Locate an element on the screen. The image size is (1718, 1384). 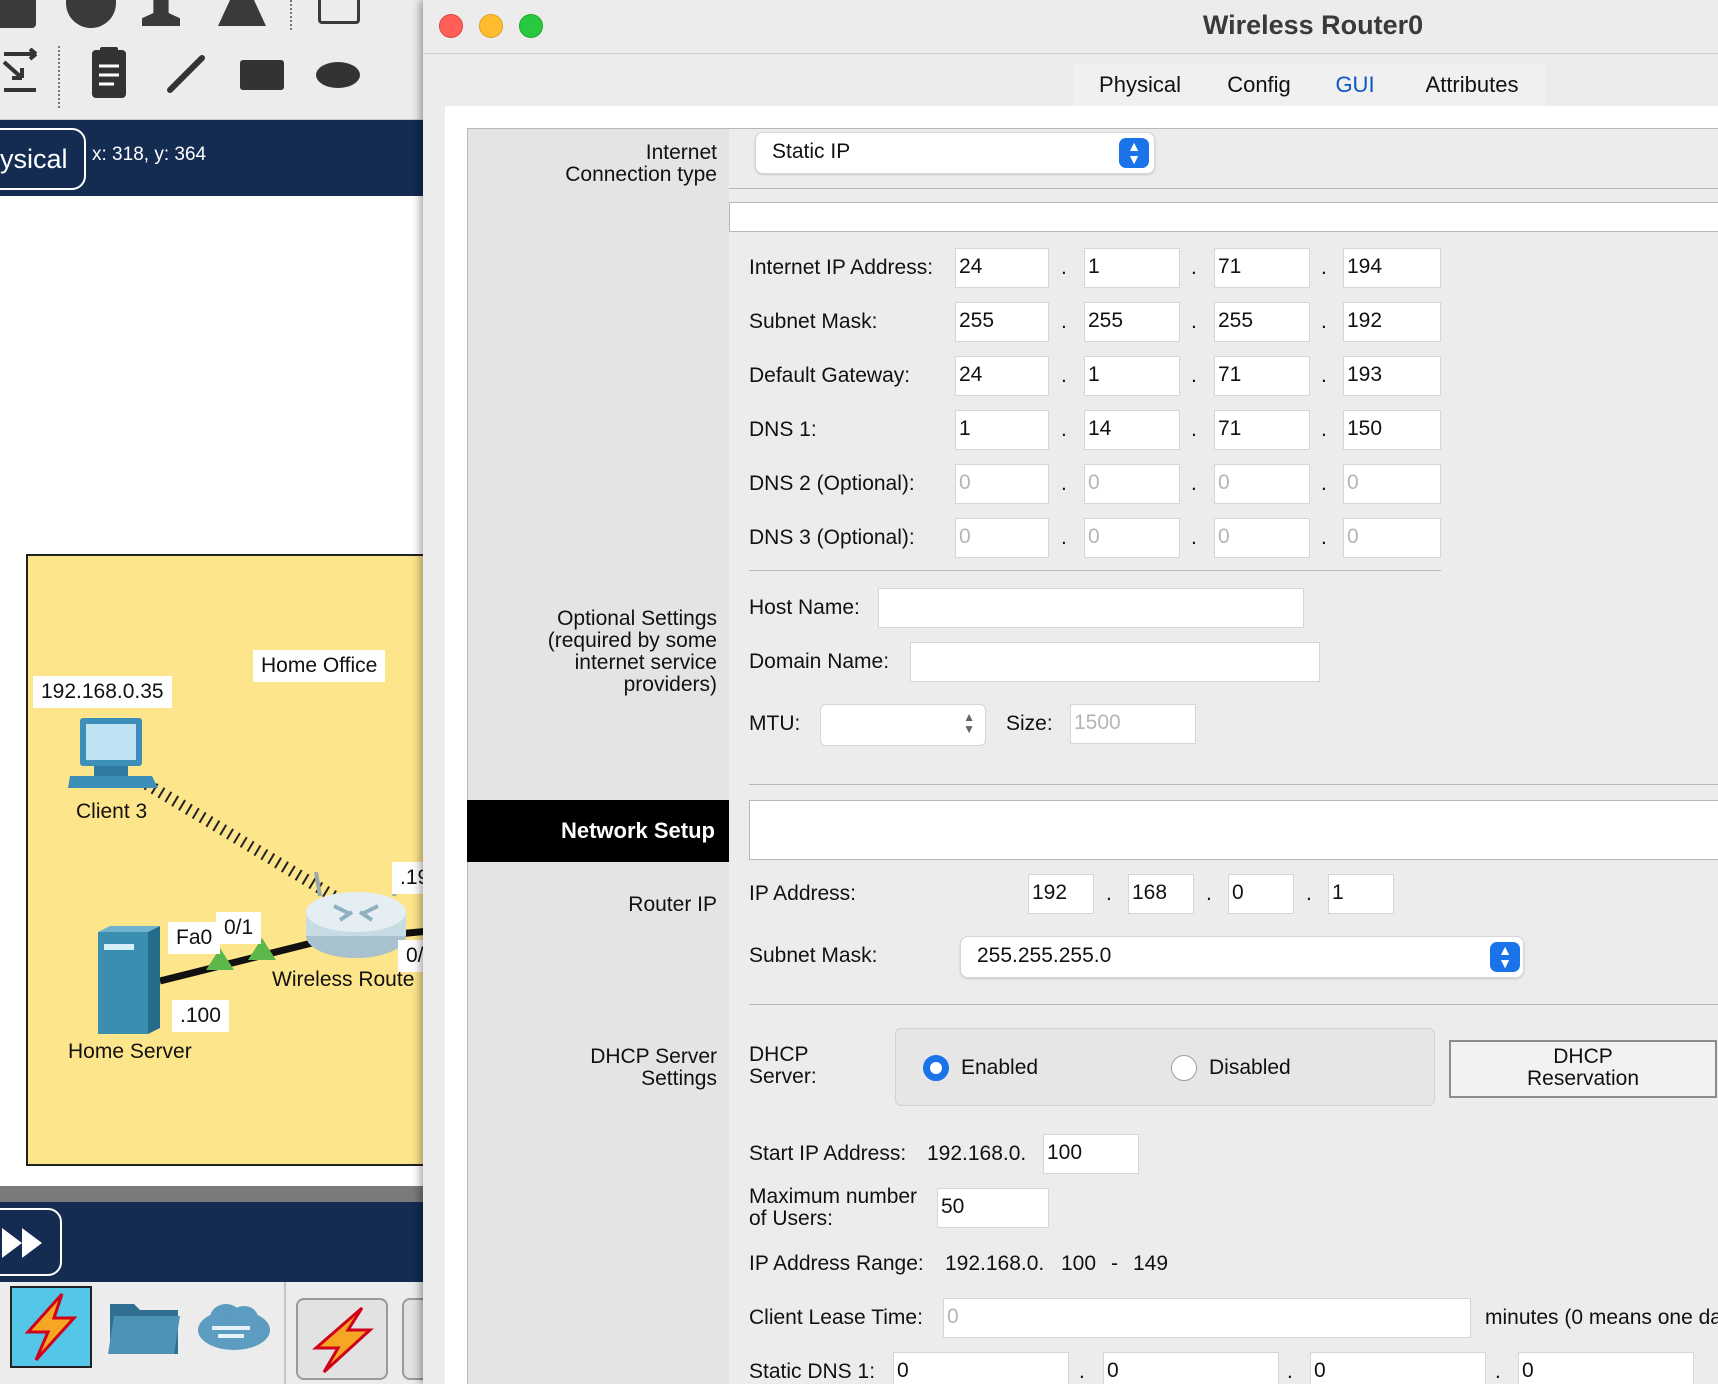
router-ip-octet-2: 168 is located at coordinates (1161, 894).